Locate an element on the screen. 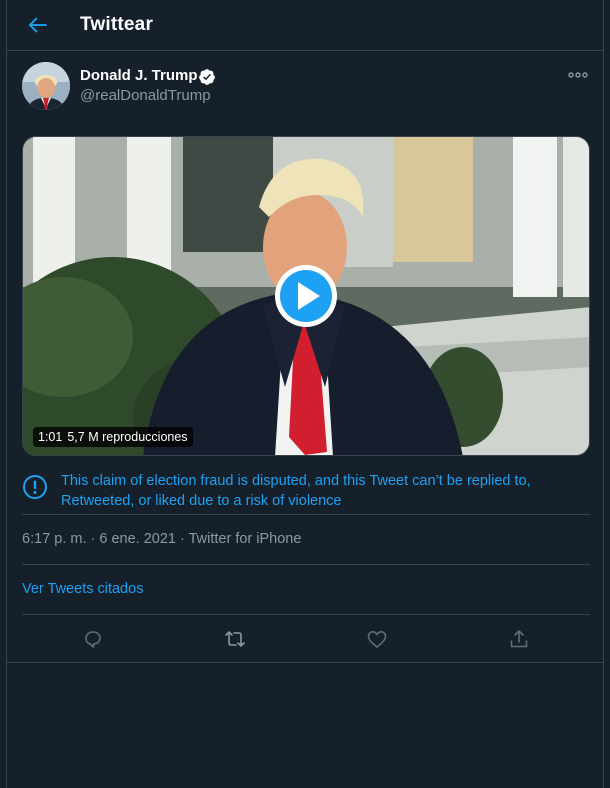  like-button is located at coordinates (377, 639).